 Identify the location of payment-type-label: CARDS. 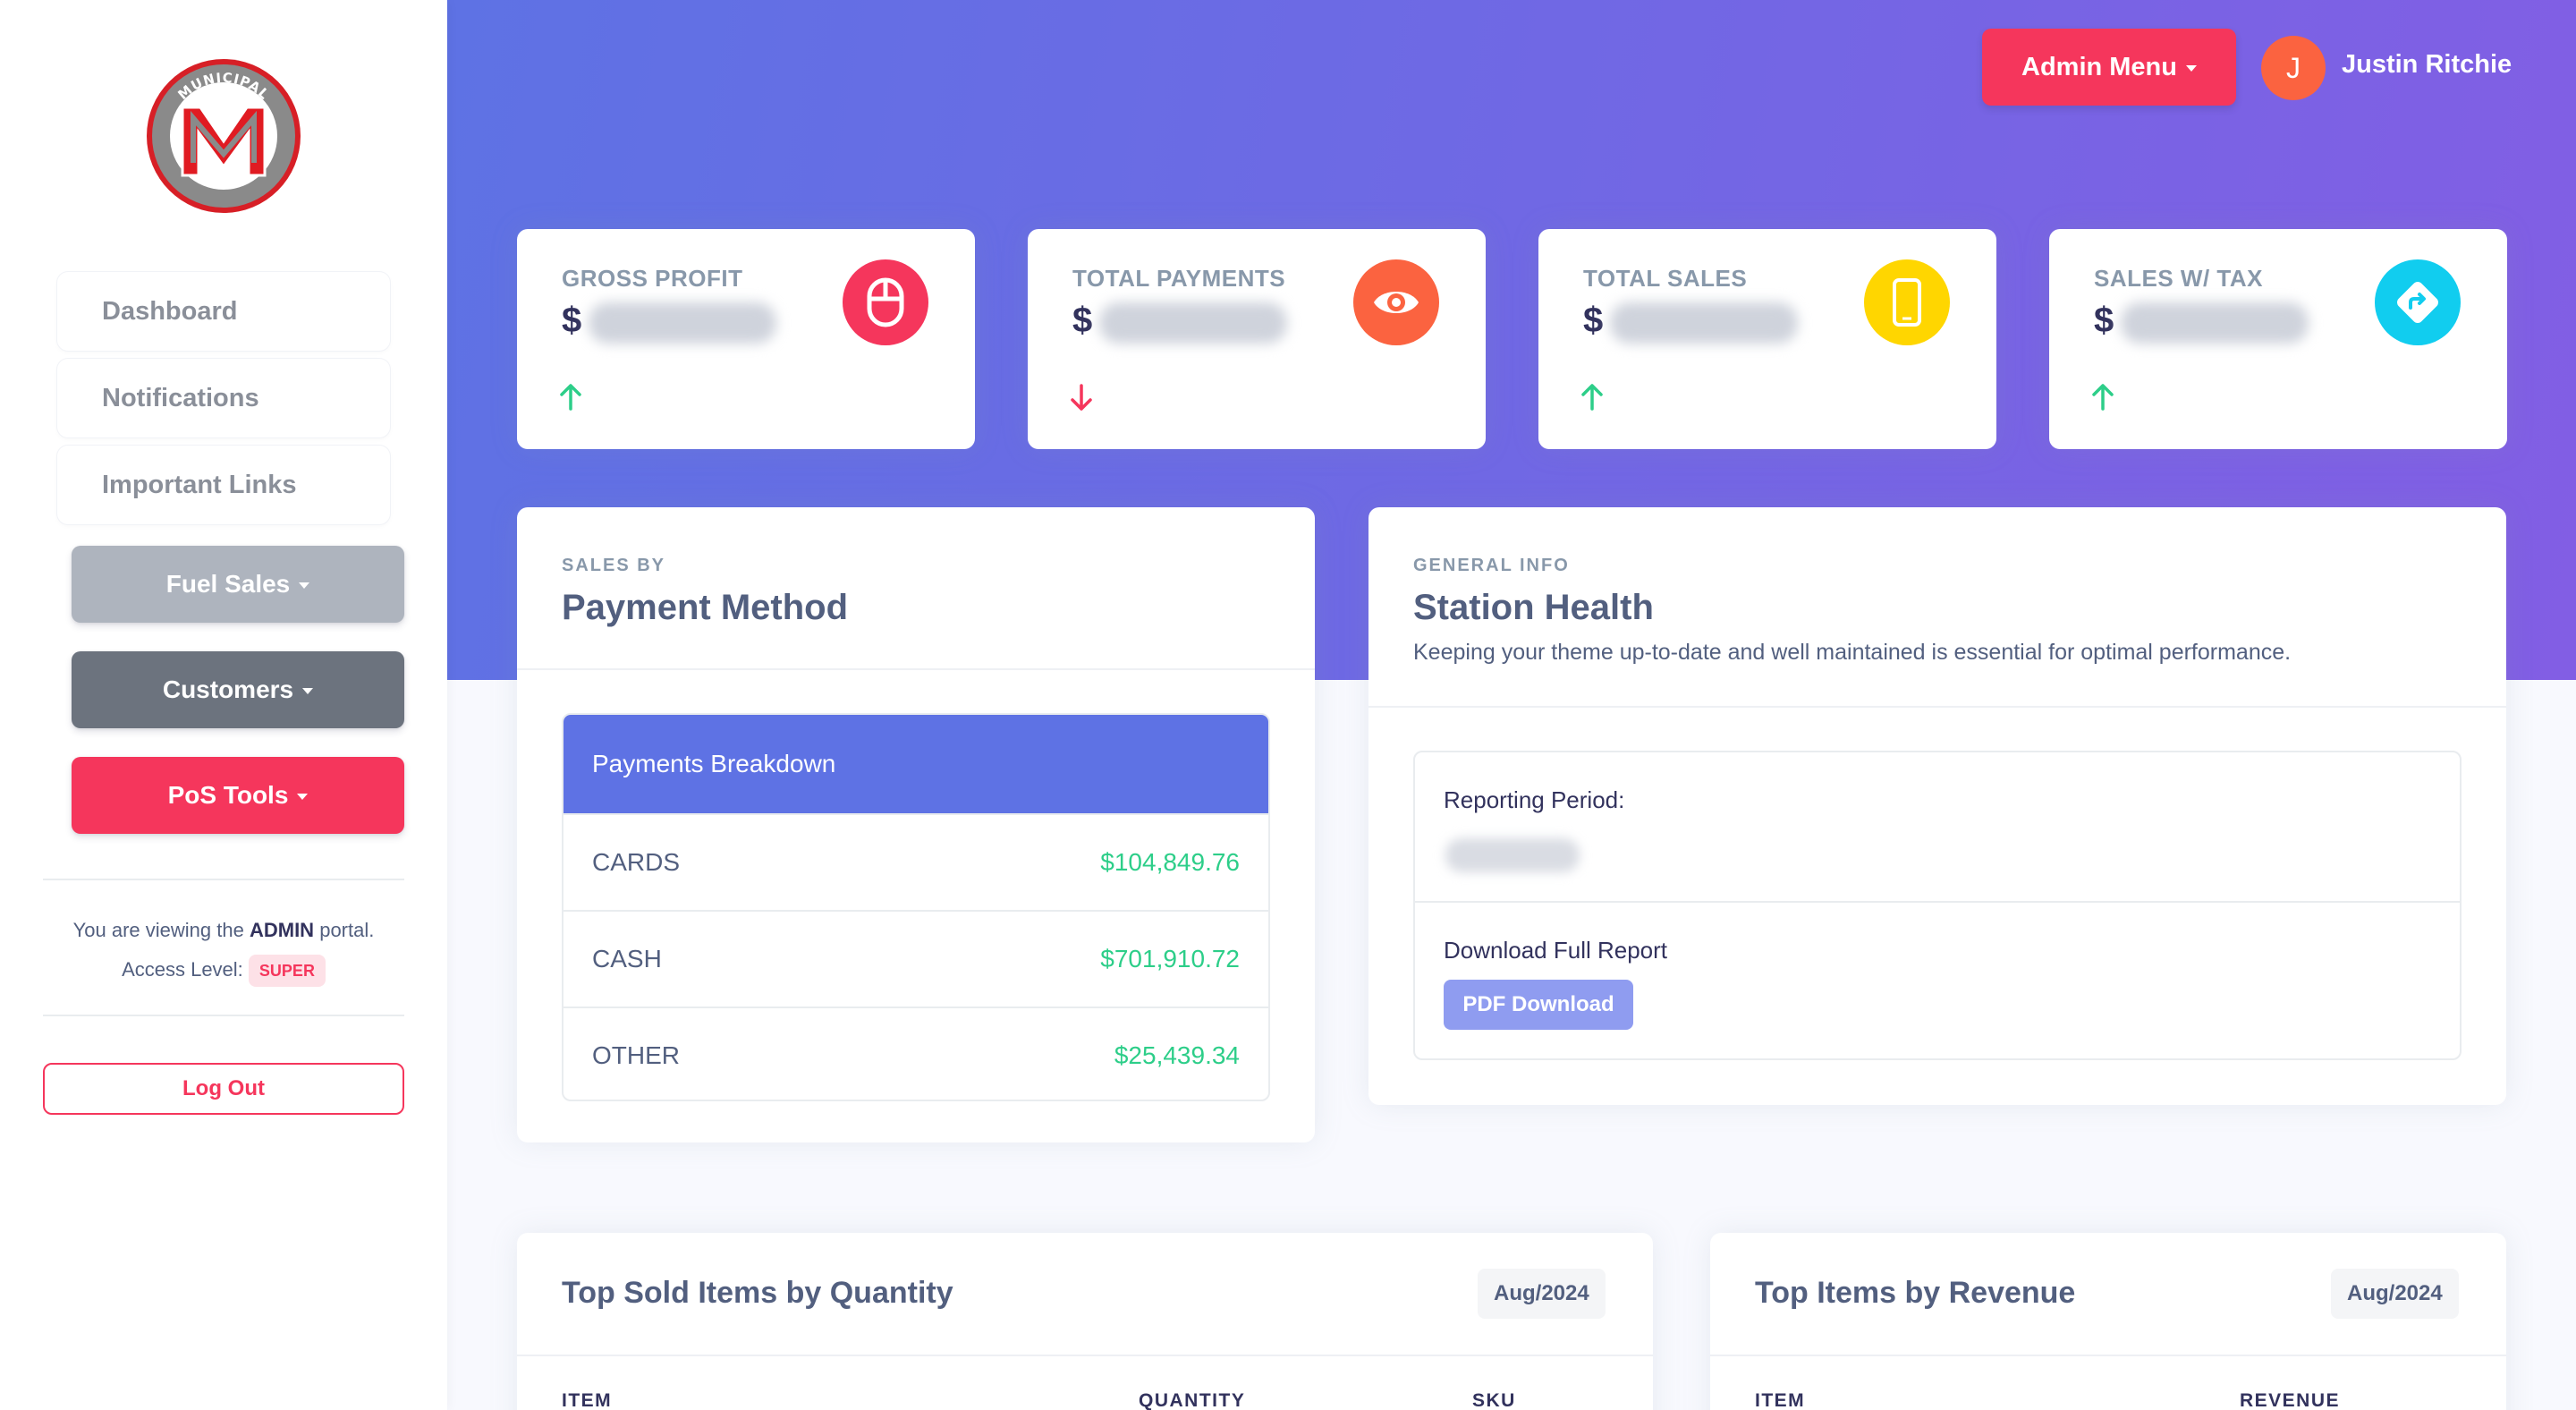
(636, 862).